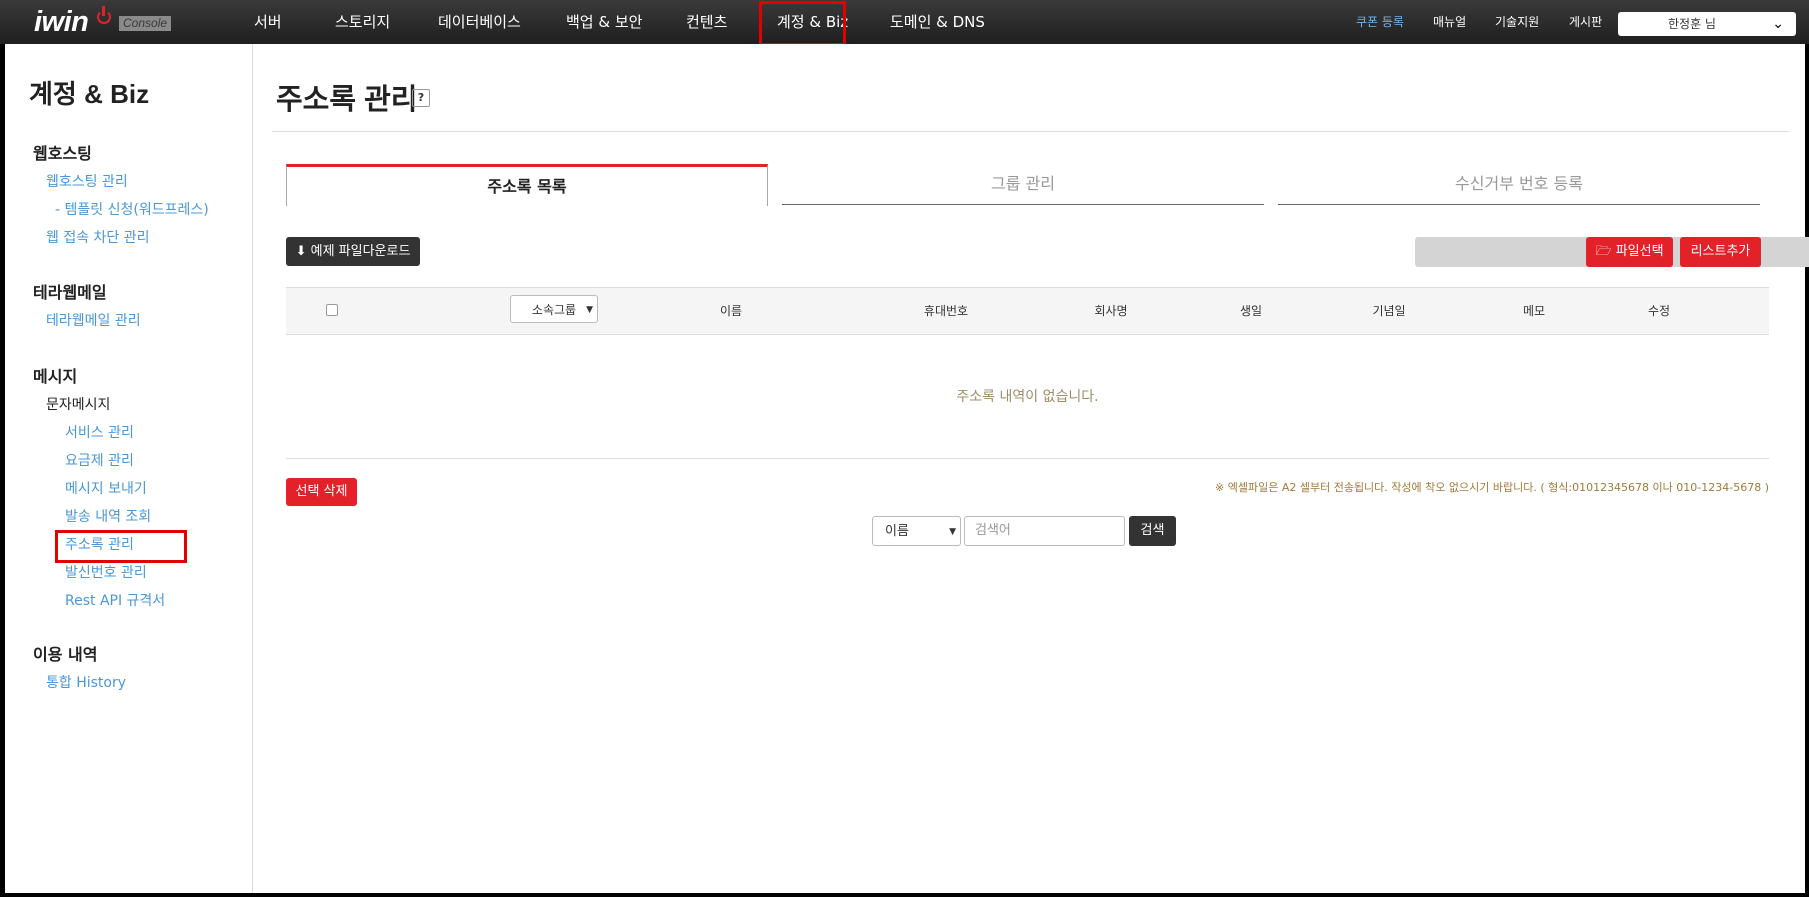  What do you see at coordinates (1449, 22) in the screenshot?
I see `manual-link: 매뉴얼` at bounding box center [1449, 22].